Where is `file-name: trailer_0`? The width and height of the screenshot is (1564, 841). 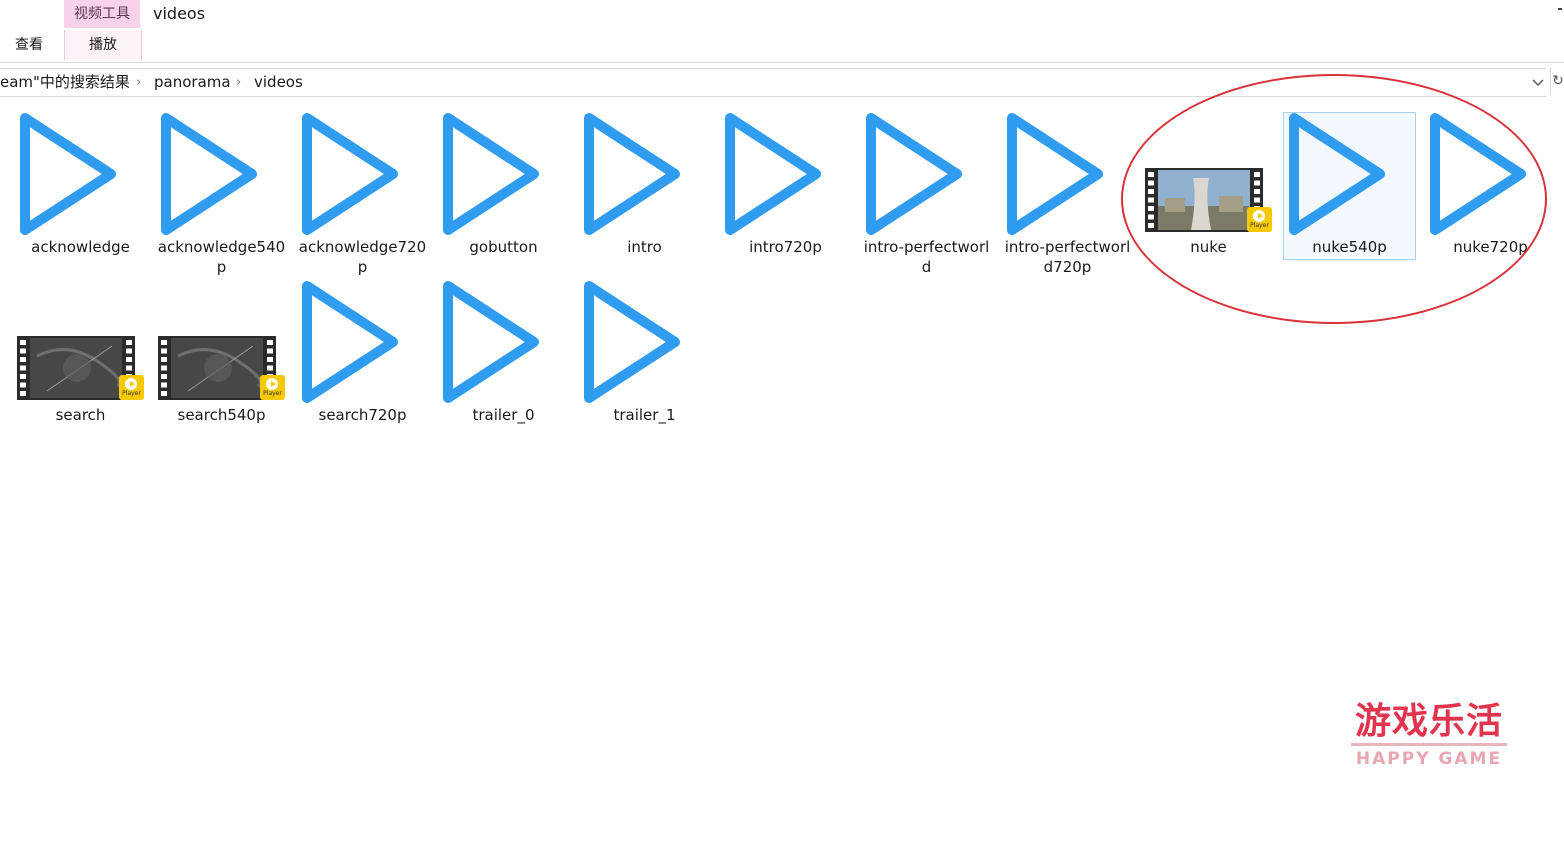
file-name: trailer_0 is located at coordinates (503, 415).